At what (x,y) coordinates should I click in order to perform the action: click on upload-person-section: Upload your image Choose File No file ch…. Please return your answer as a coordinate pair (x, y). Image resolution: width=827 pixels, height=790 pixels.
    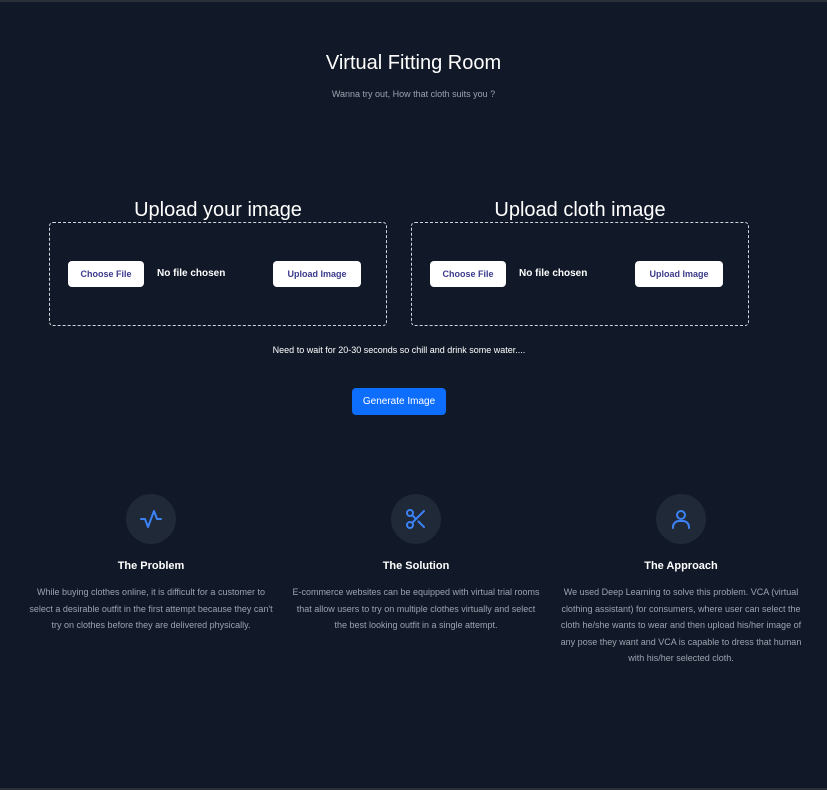
    Looking at the image, I should click on (218, 262).